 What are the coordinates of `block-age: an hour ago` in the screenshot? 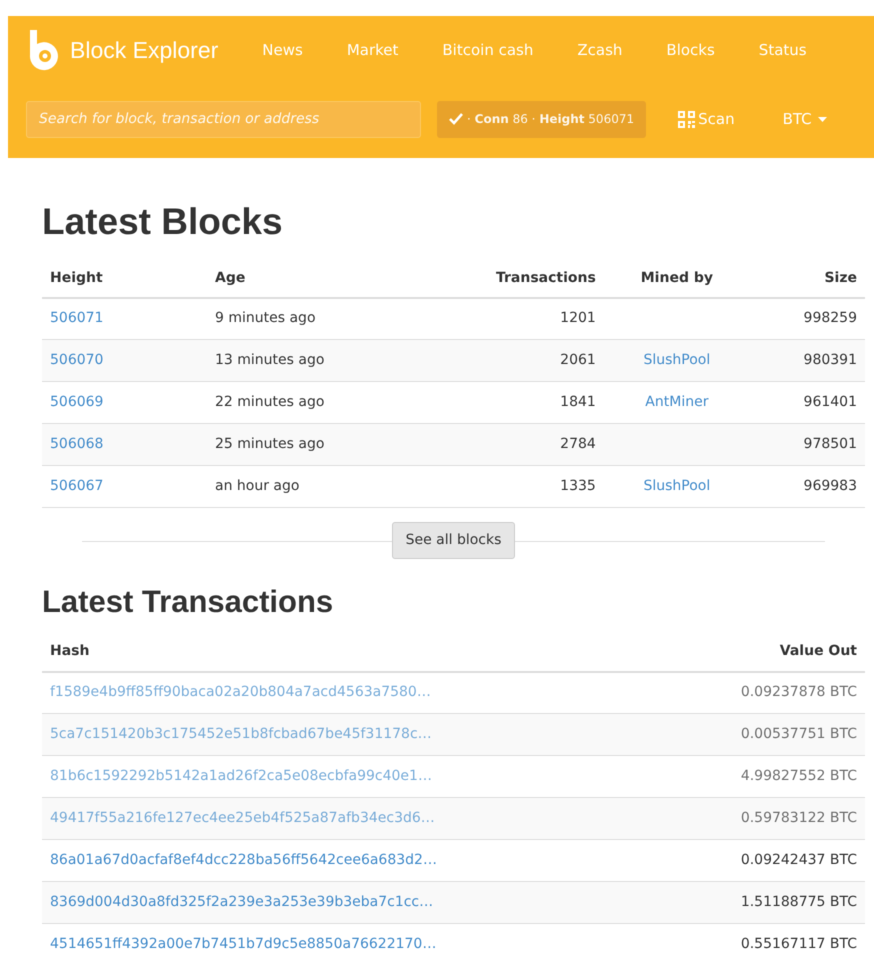 It's located at (257, 486).